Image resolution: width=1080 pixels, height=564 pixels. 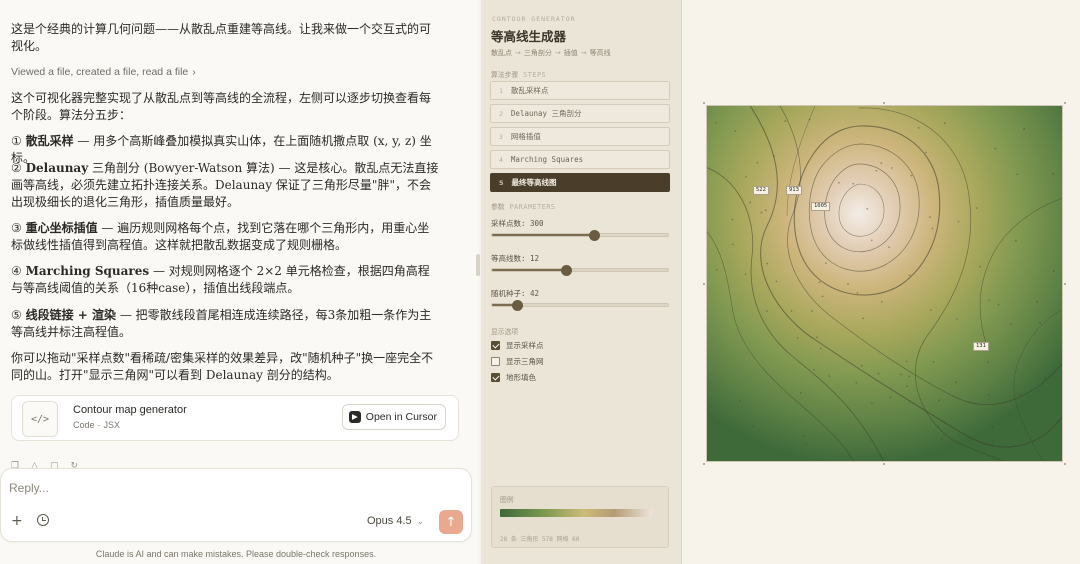 I want to click on elevation-label: 522, so click(x=761, y=190).